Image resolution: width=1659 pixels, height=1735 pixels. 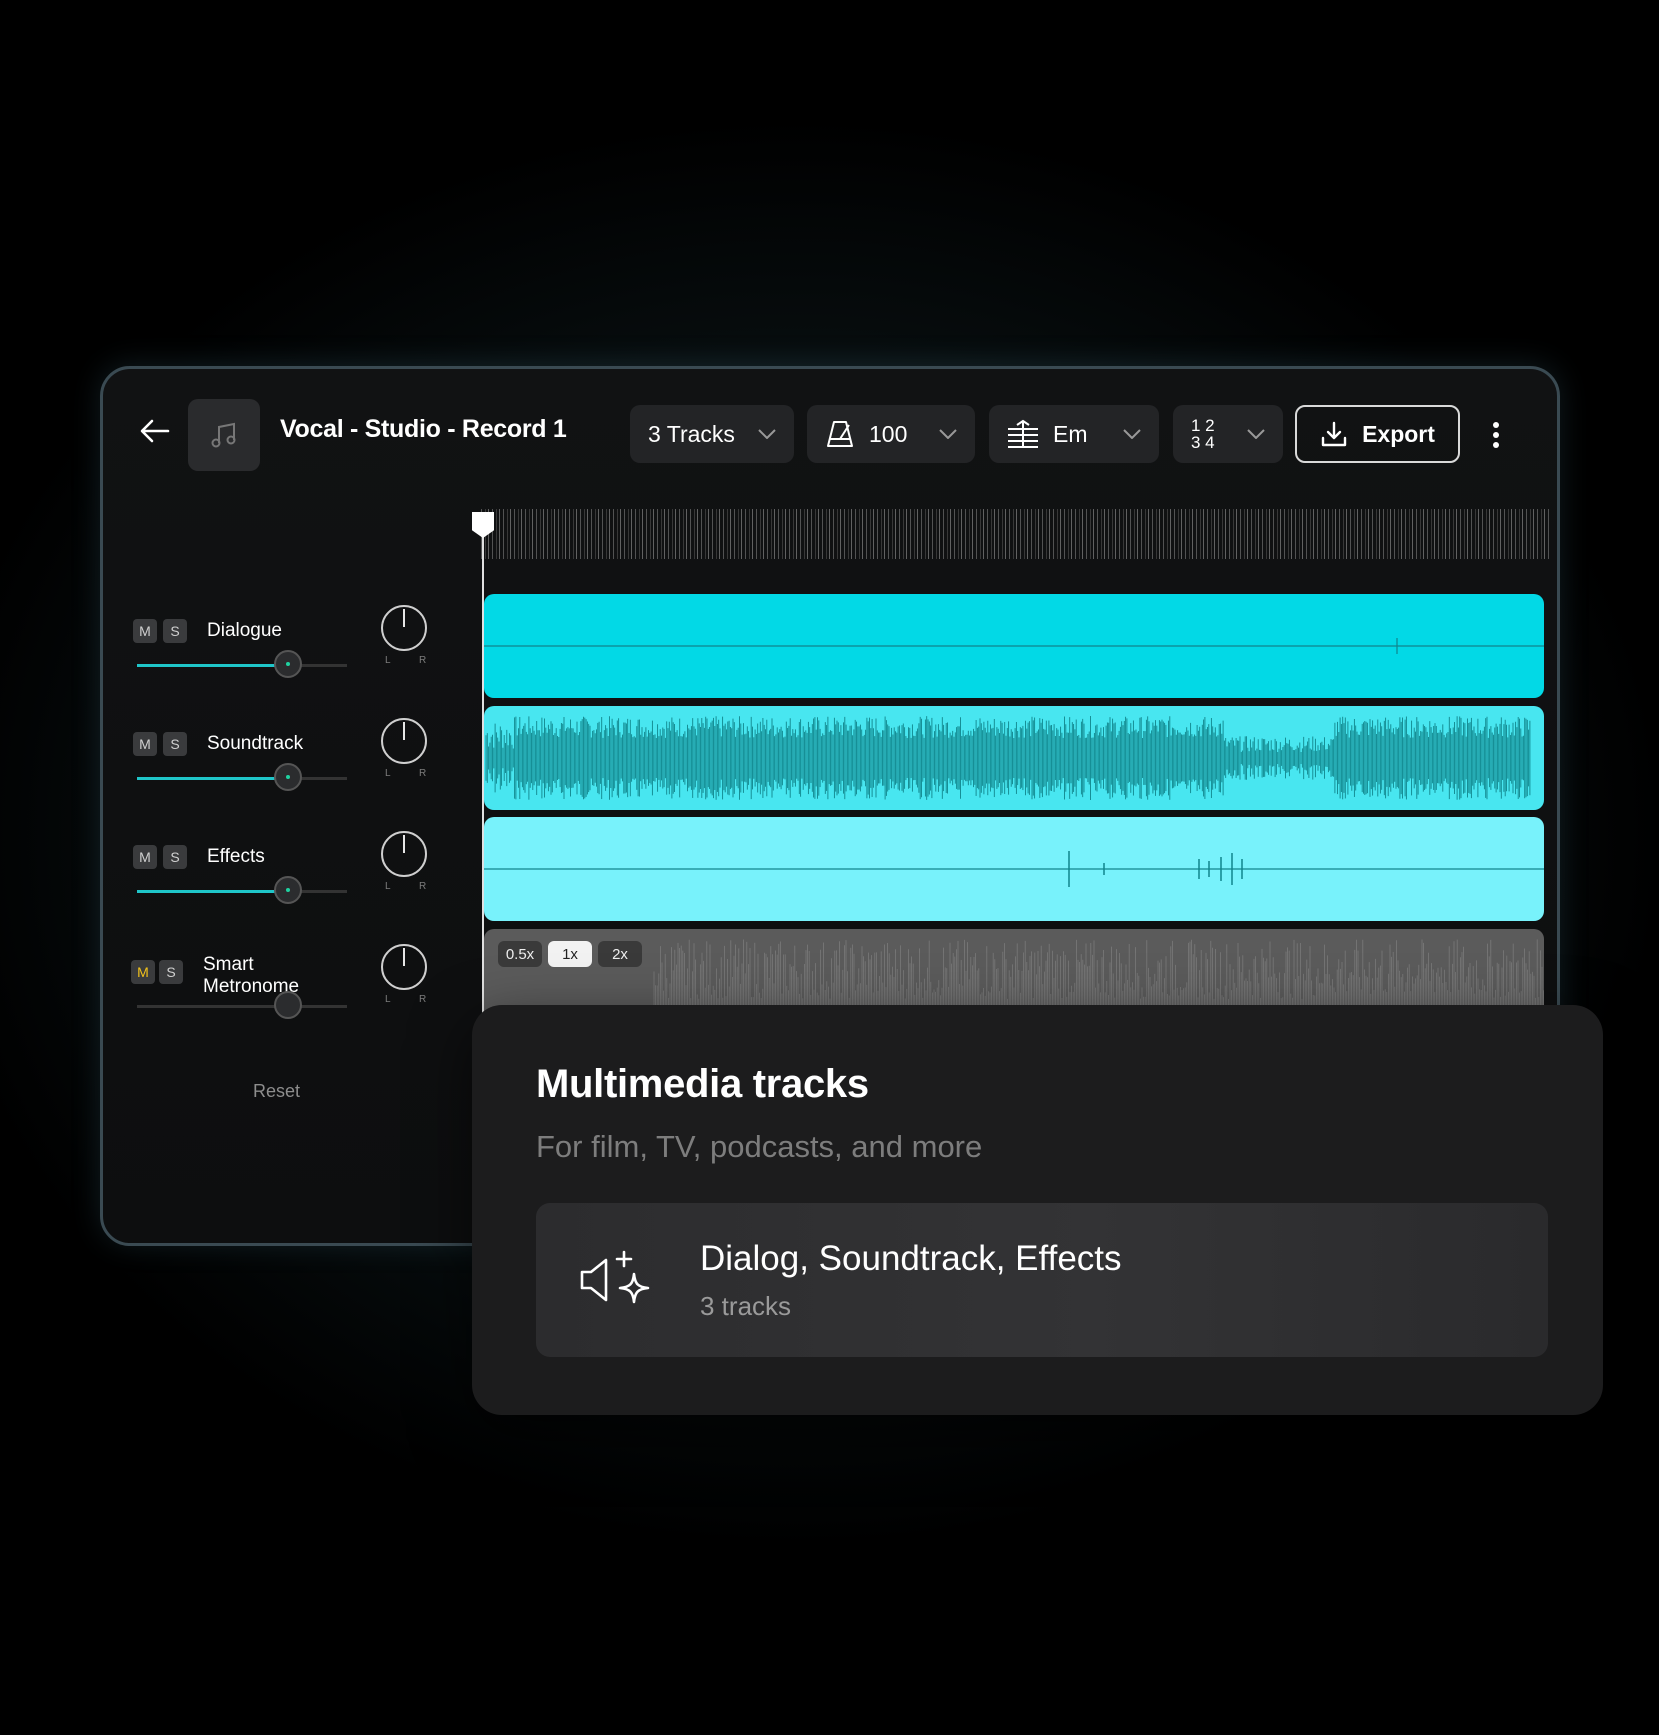 What do you see at coordinates (255, 743) in the screenshot?
I see `track-name: Soundtrack` at bounding box center [255, 743].